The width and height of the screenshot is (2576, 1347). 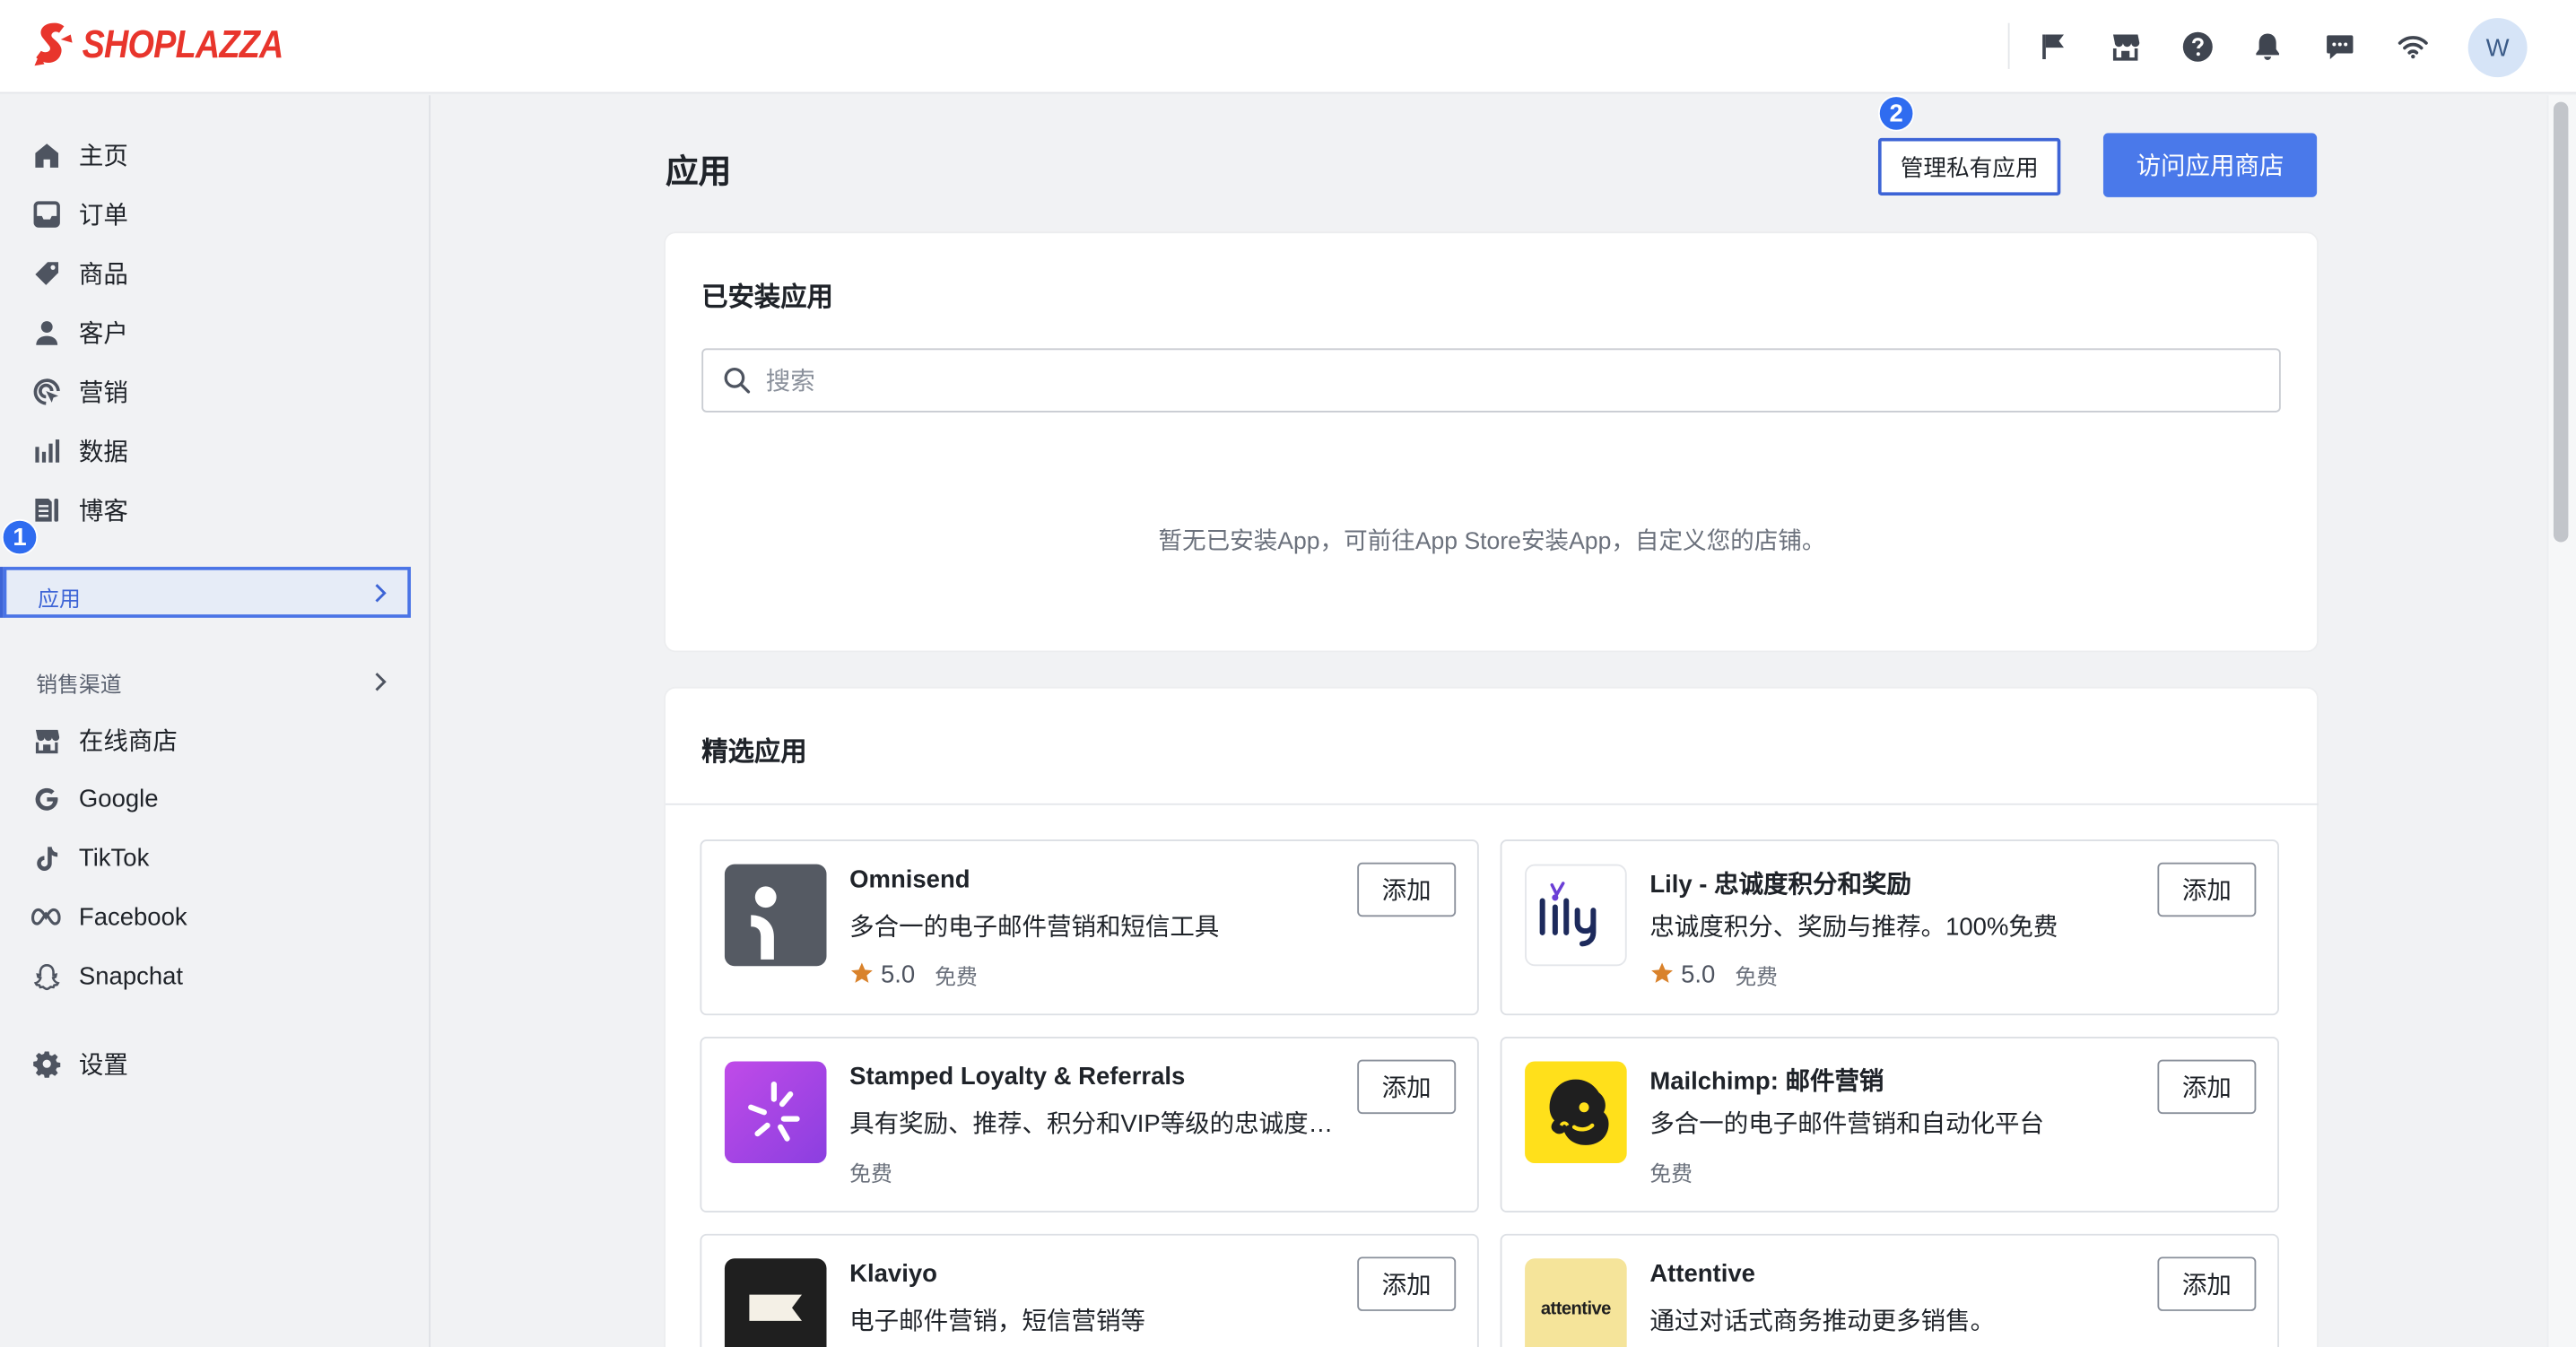 I want to click on bell-icon, so click(x=2267, y=46).